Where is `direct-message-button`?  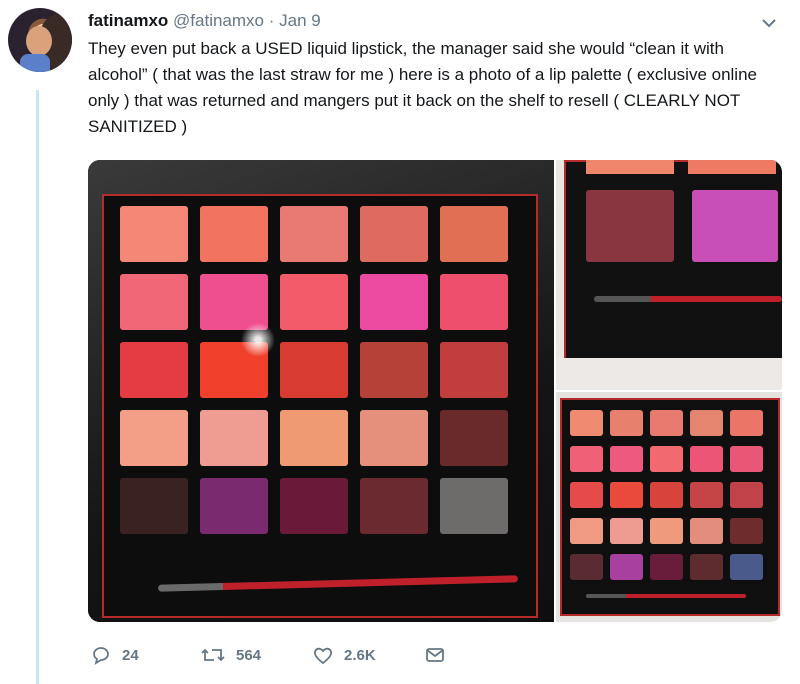
direct-message-button is located at coordinates (440, 655).